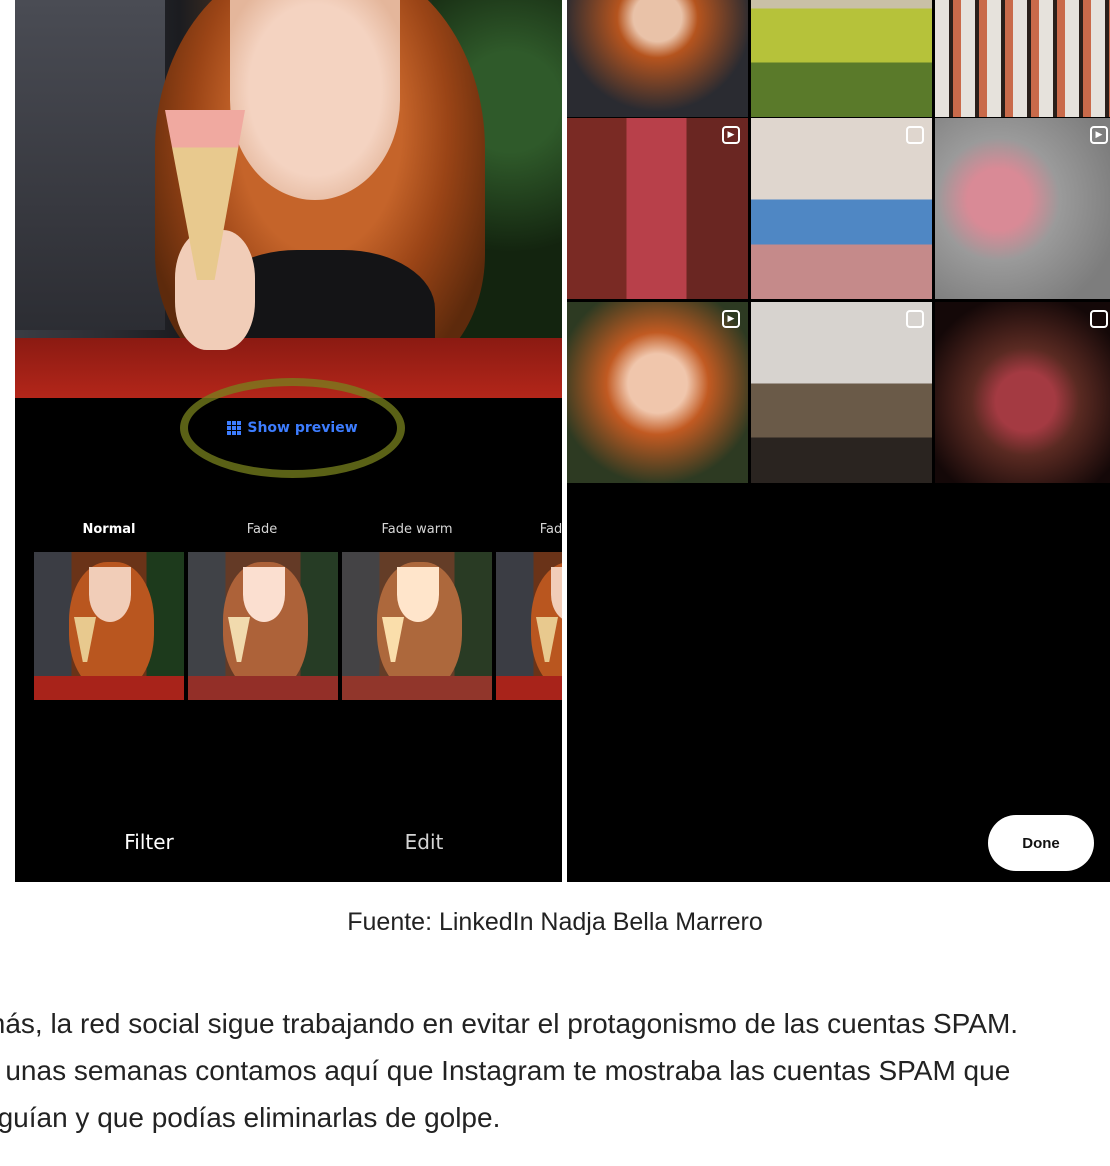 Image resolution: width=1110 pixels, height=1166 pixels. Describe the element at coordinates (1041, 843) in the screenshot. I see `done-button: Done` at that location.